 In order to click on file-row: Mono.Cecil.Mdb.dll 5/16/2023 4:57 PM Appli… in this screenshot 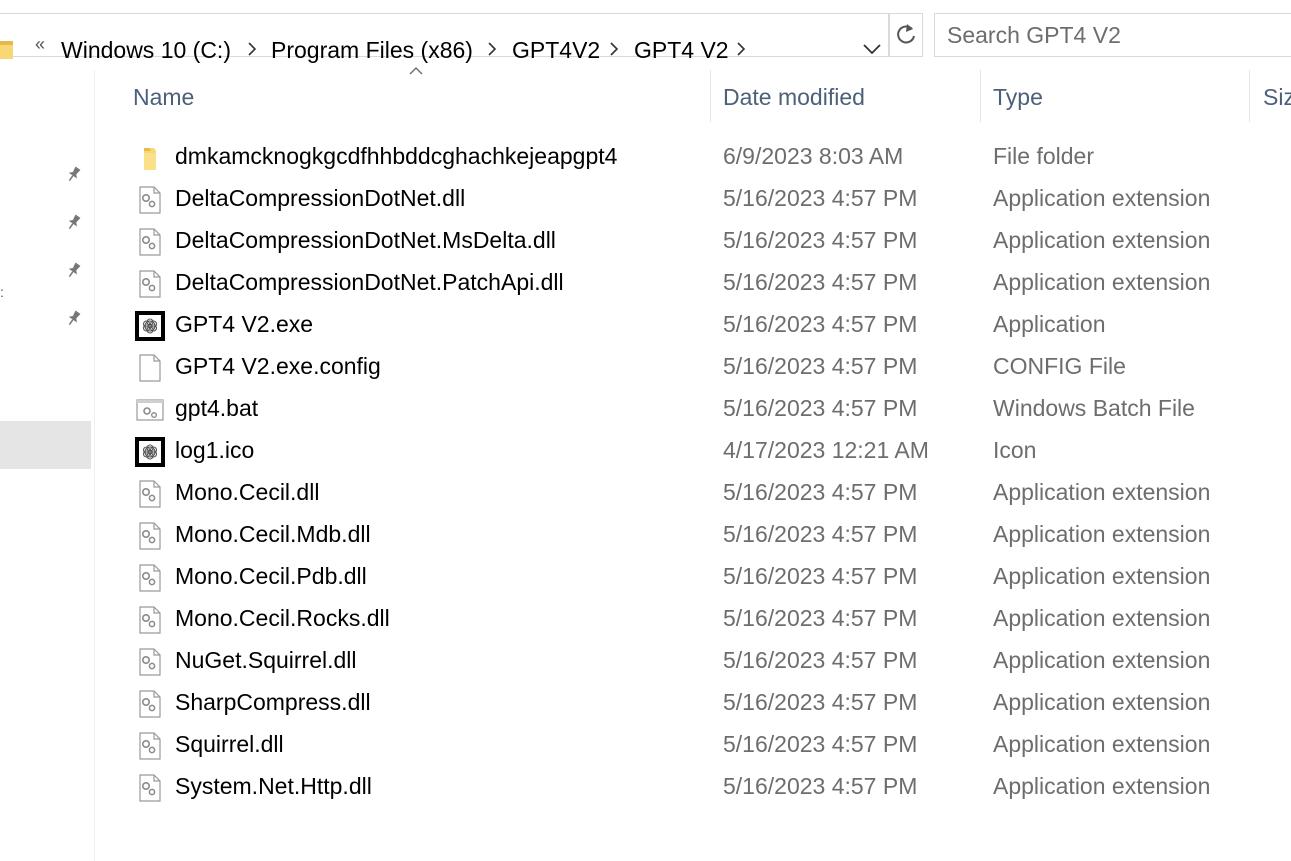, I will do `click(708, 534)`.